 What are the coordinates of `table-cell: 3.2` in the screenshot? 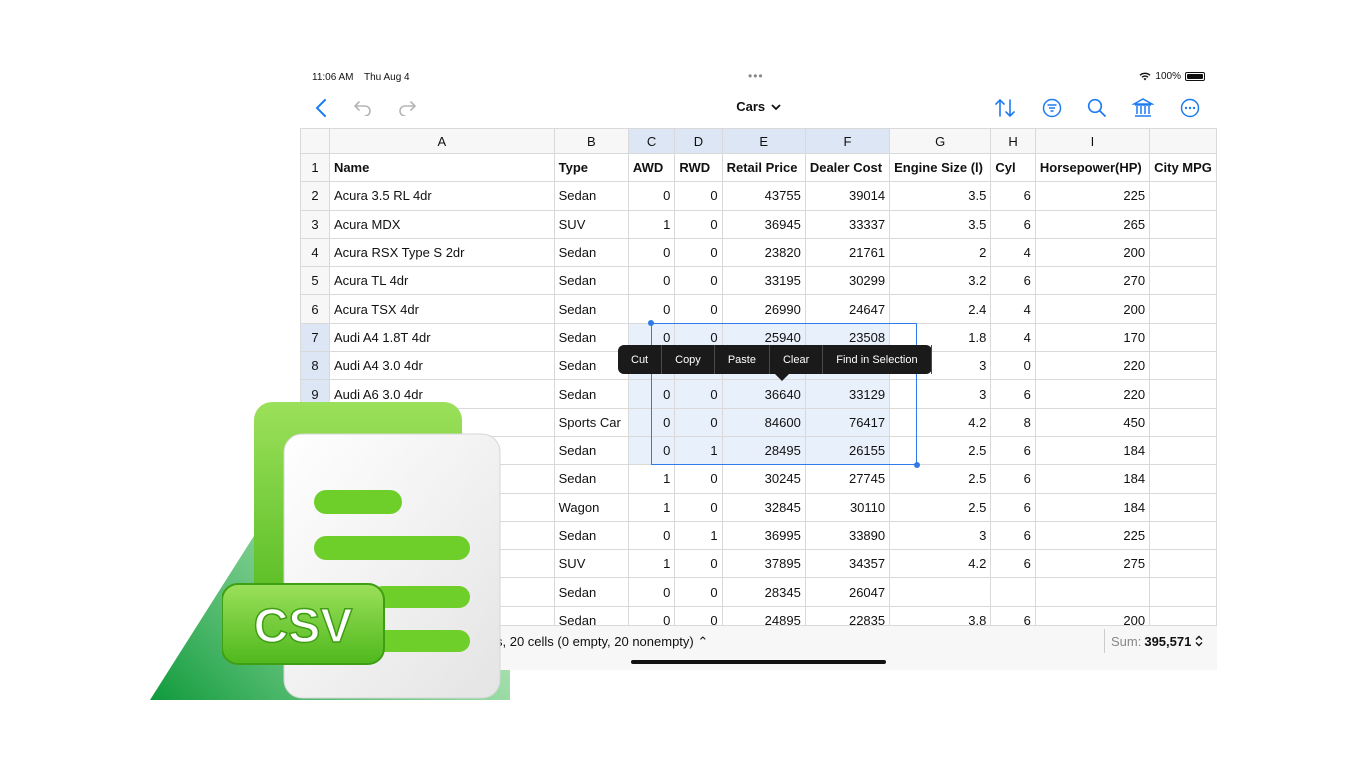 It's located at (940, 281).